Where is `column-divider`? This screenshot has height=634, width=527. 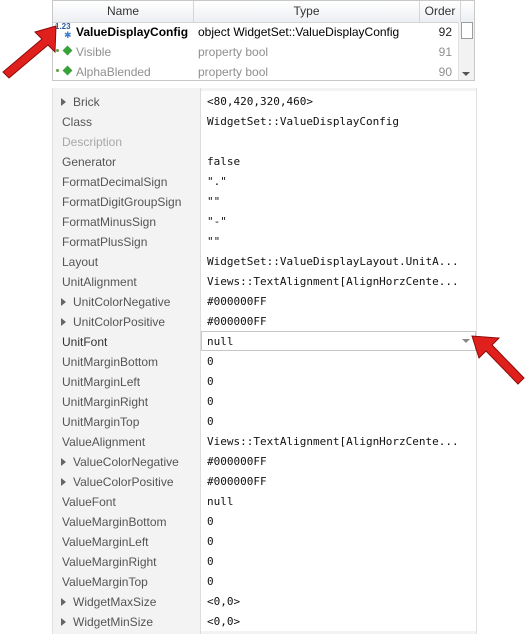
column-divider is located at coordinates (200, 361).